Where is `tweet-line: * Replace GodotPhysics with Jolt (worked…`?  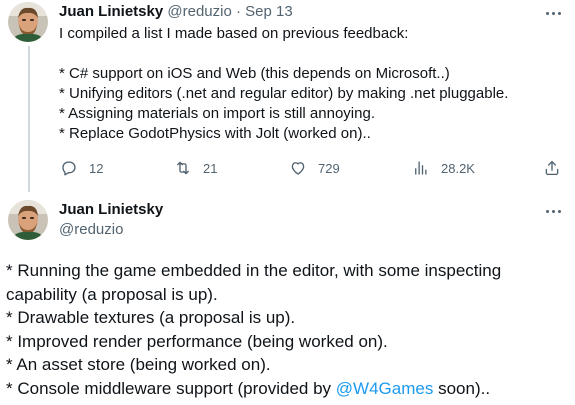 tweet-line: * Replace GodotPhysics with Jolt (worked… is located at coordinates (215, 133).